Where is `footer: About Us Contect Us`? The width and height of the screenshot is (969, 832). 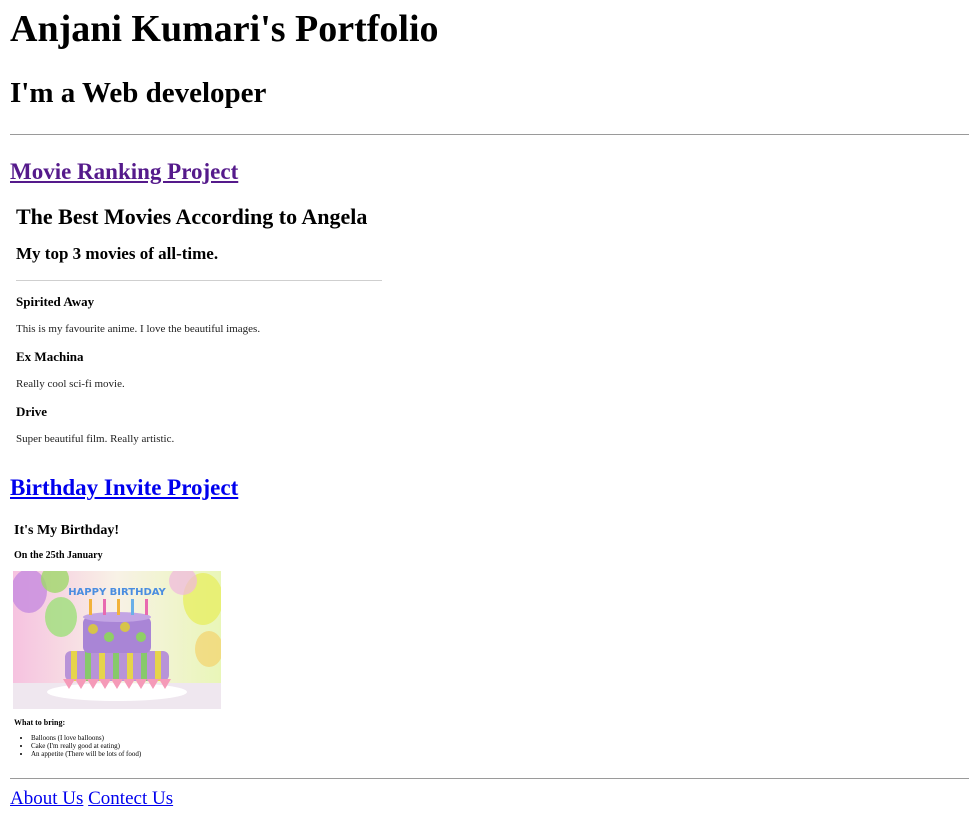 footer: About Us Contect Us is located at coordinates (91, 799).